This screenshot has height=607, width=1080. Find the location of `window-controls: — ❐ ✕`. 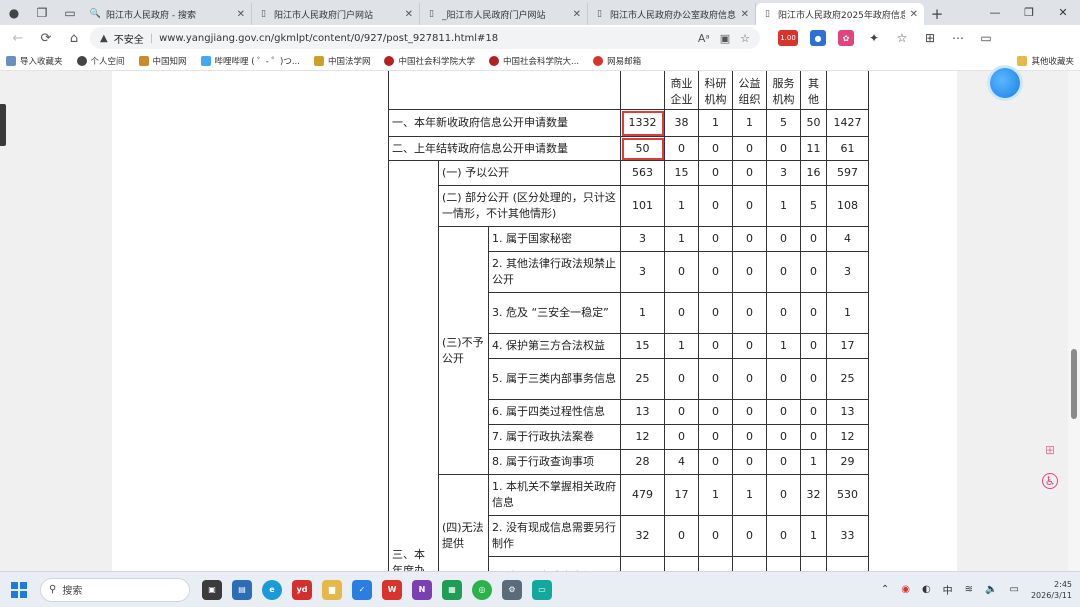

window-controls: — ❐ ✕ is located at coordinates (1029, 12).